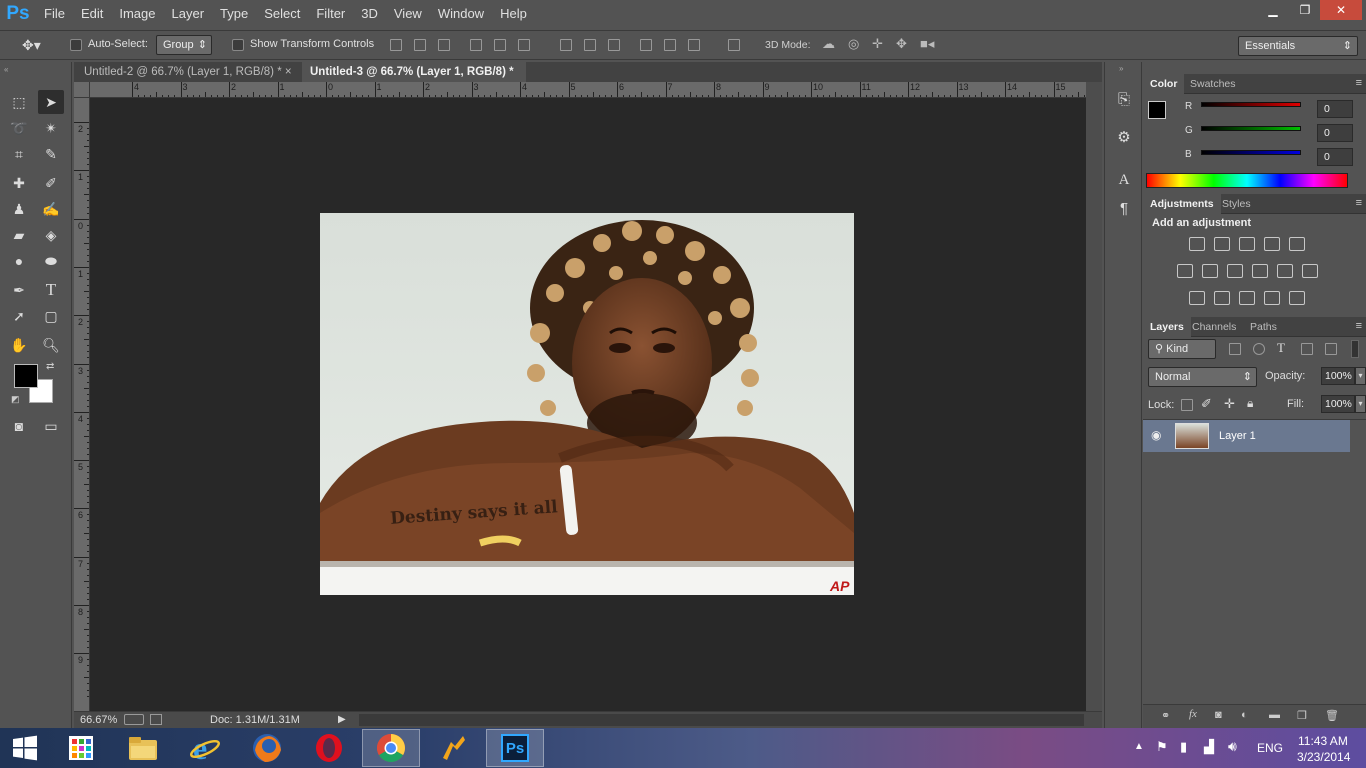 This screenshot has width=1366, height=768. Describe the element at coordinates (51, 290) in the screenshot. I see `type-tool-icon: T` at that location.